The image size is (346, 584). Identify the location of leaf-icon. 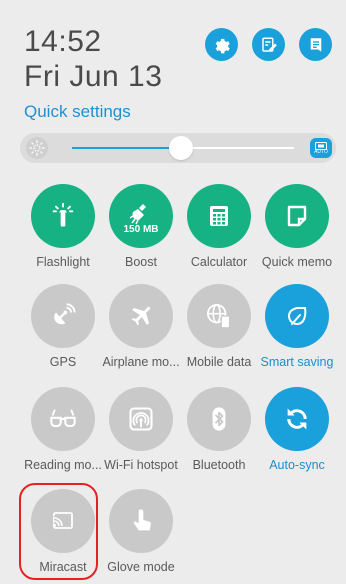
(297, 316).